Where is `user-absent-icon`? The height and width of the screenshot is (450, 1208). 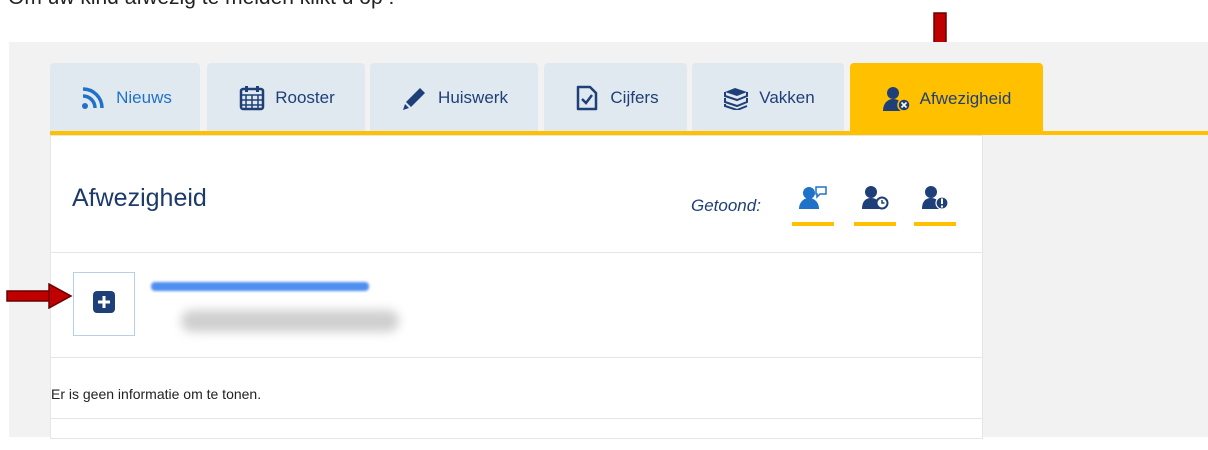 user-absent-icon is located at coordinates (897, 99).